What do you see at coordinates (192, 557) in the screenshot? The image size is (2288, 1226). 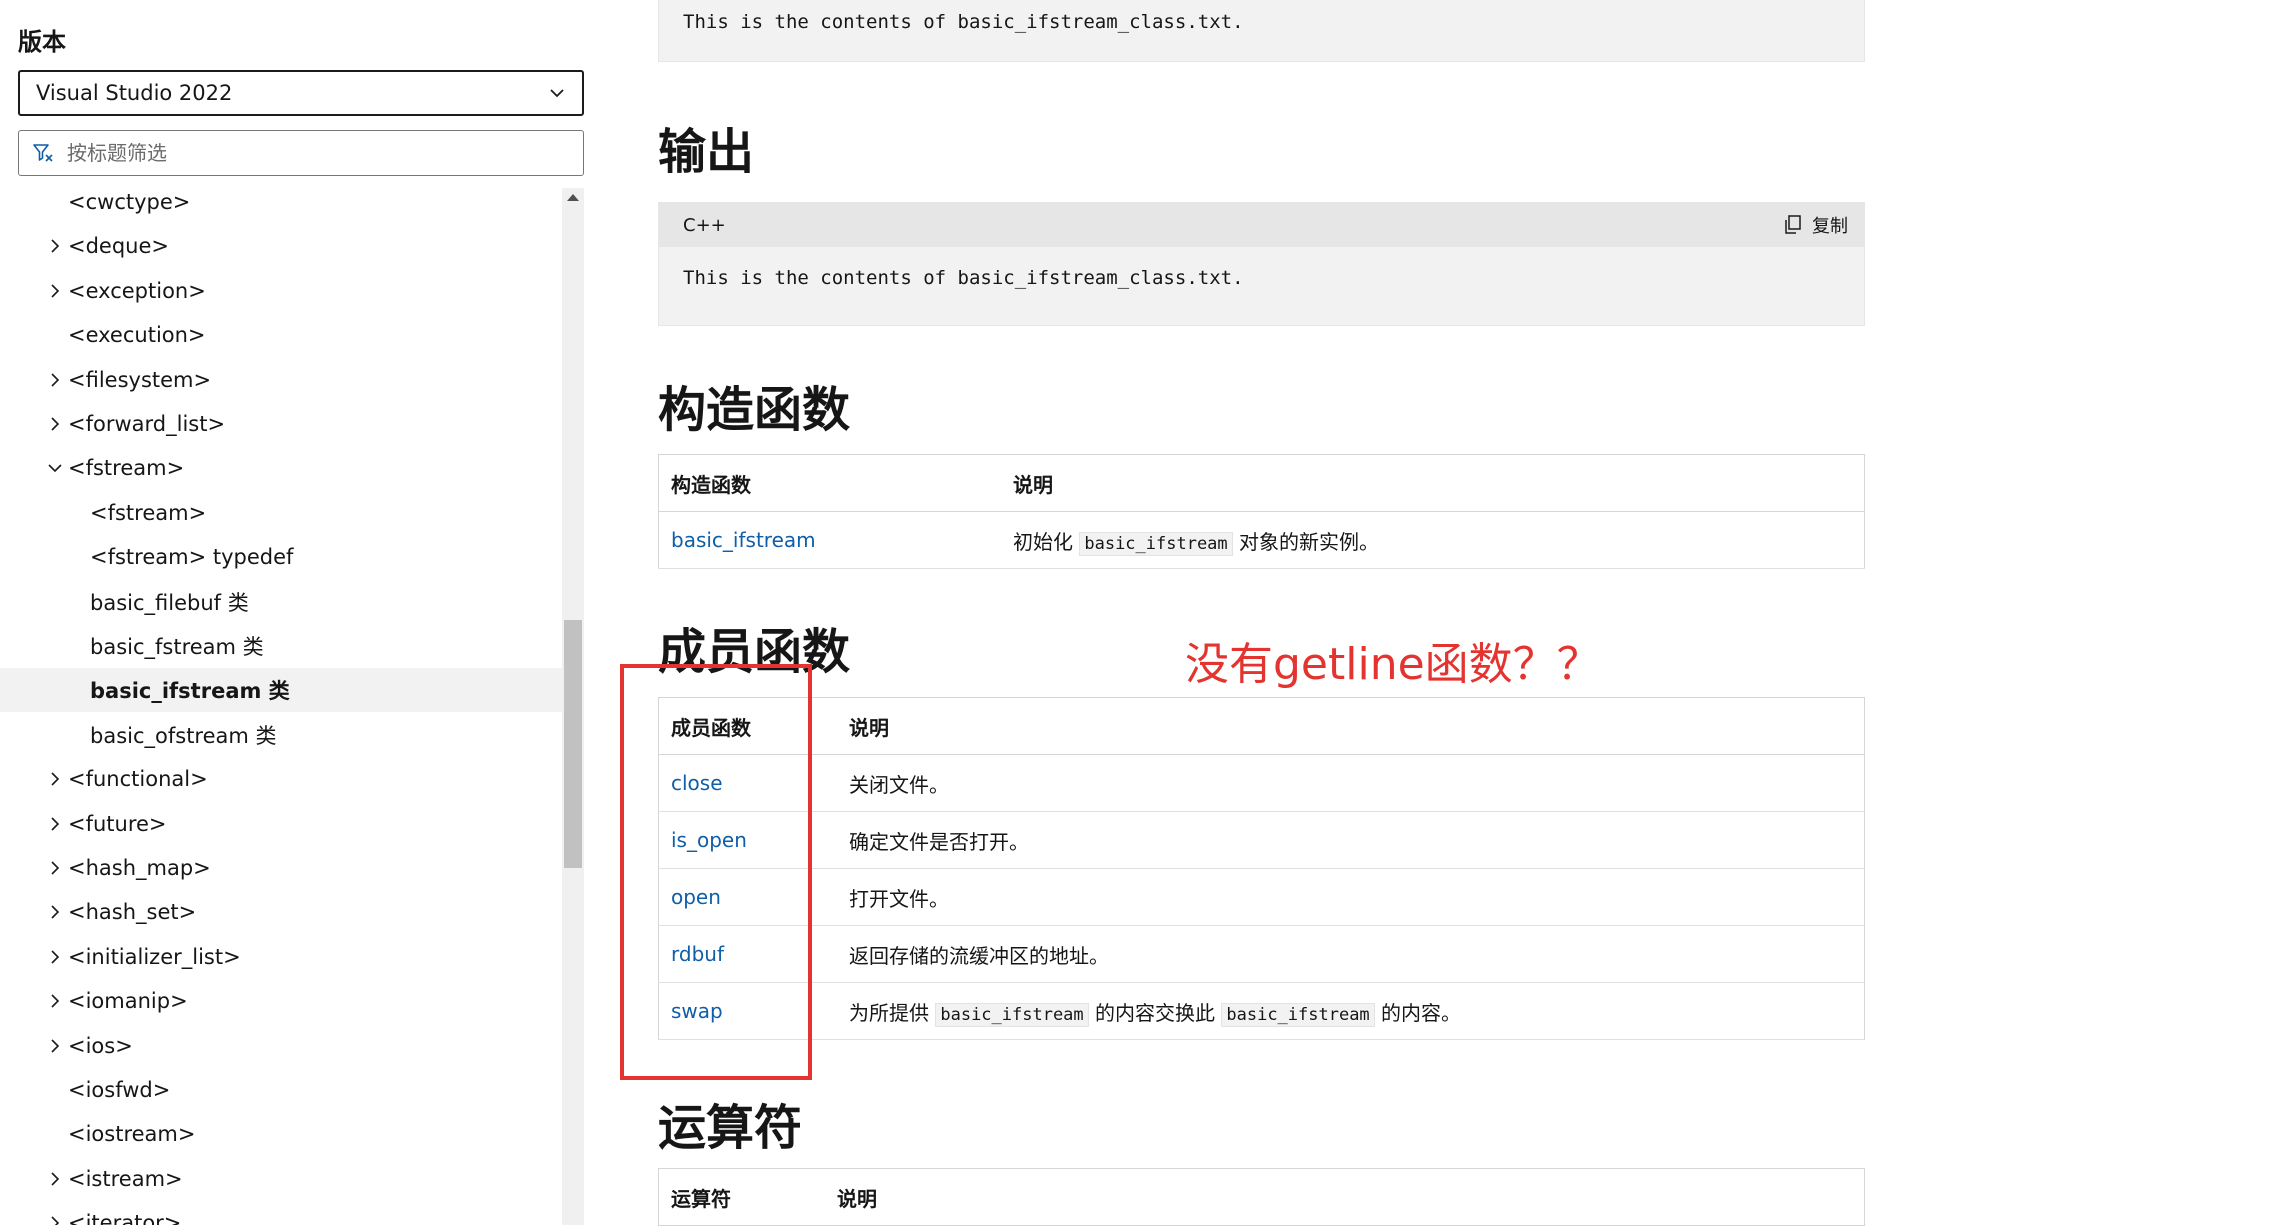 I see `toc-item-label: <fstream> typedef` at bounding box center [192, 557].